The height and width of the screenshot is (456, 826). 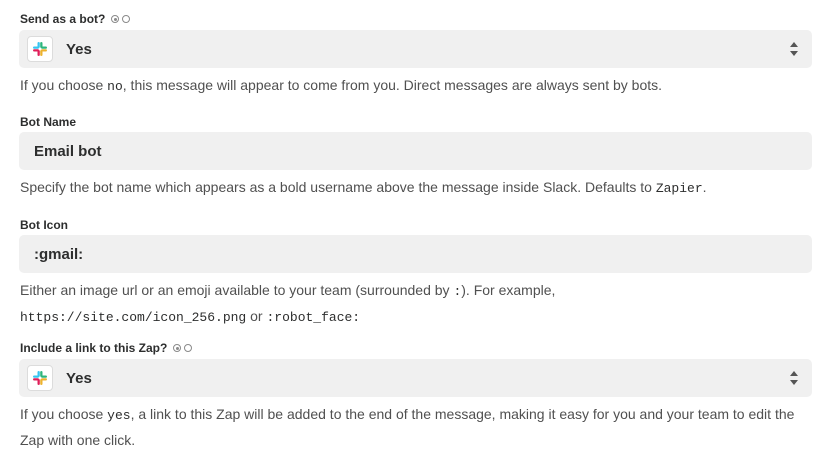 What do you see at coordinates (256, 316) in the screenshot?
I see `help-text: or` at bounding box center [256, 316].